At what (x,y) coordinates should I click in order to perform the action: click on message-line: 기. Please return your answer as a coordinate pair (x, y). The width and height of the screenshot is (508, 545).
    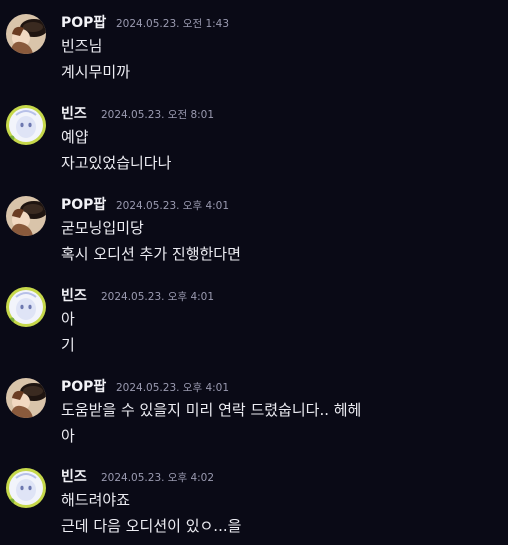
    Looking at the image, I should click on (68, 345).